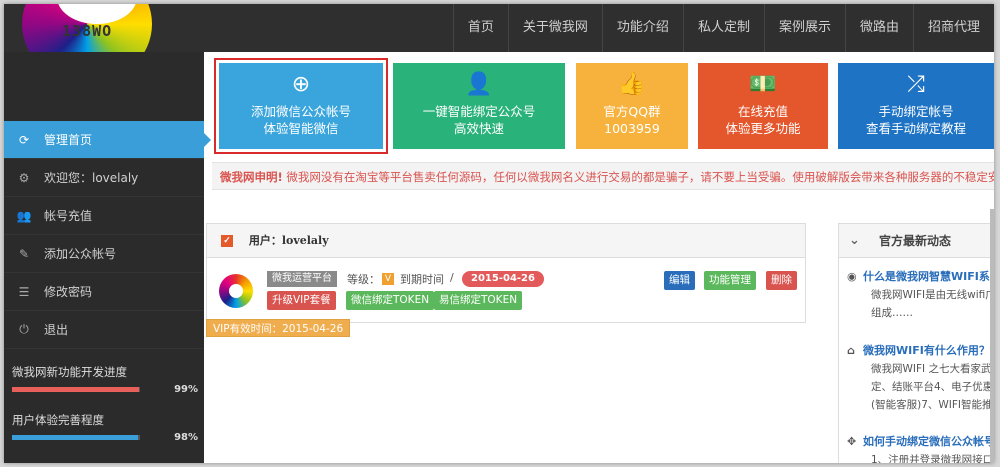  Describe the element at coordinates (68, 140) in the screenshot. I see `sidebar-item-label: 管理首页` at that location.